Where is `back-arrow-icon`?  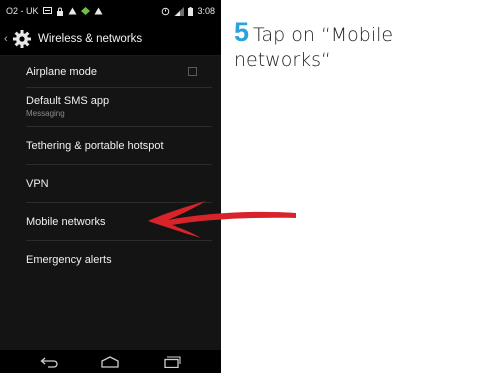
back-arrow-icon is located at coordinates (49, 362).